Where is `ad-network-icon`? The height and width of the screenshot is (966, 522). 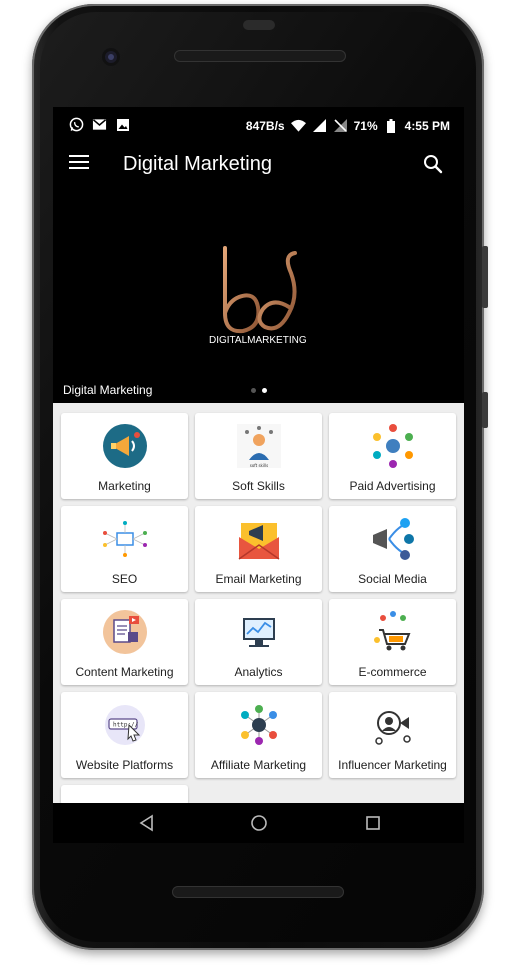 ad-network-icon is located at coordinates (393, 446).